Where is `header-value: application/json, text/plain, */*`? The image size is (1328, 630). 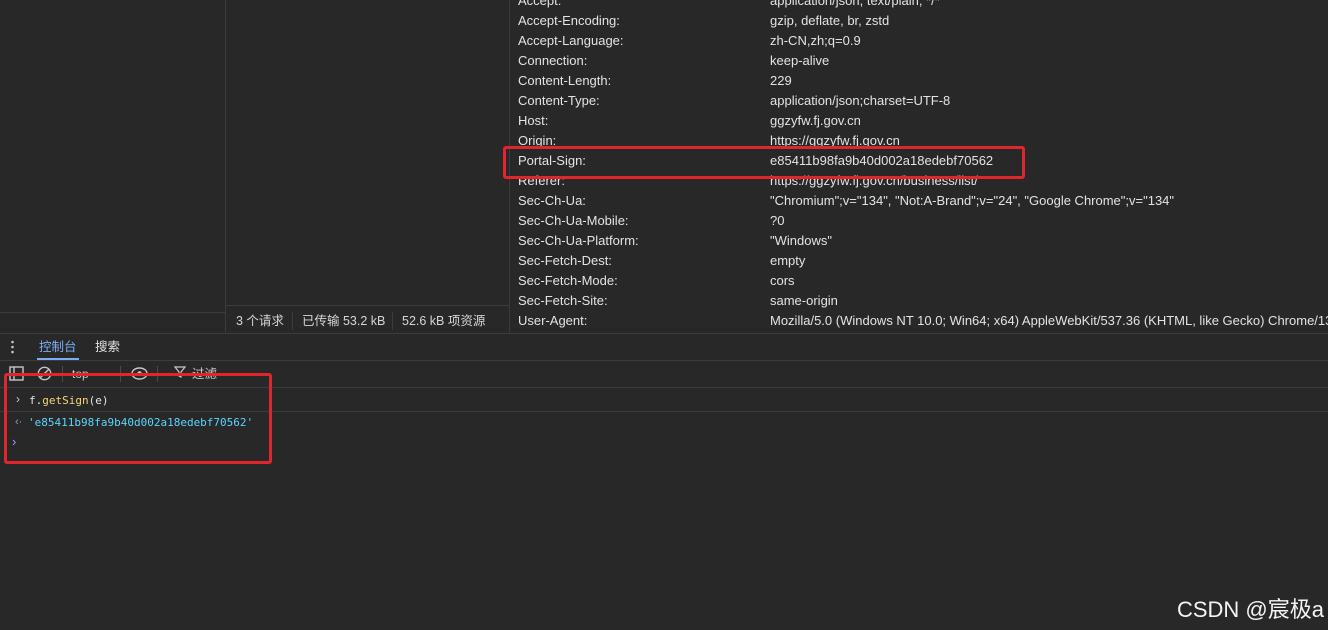
header-value: application/json, text/plain, */* is located at coordinates (855, 4).